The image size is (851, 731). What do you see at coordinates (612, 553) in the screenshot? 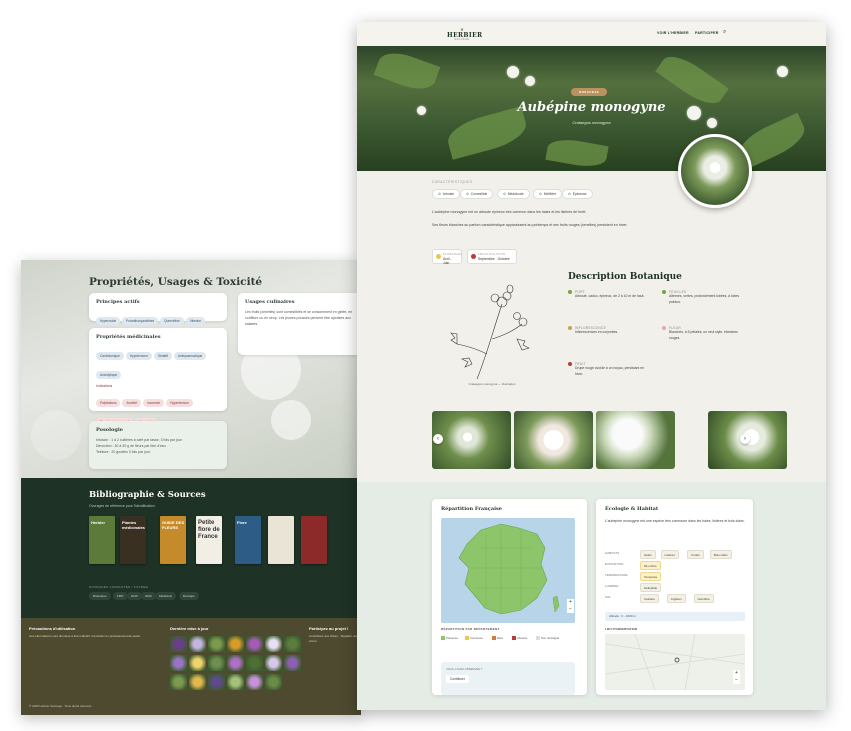
I see `ecology-row-label: HABITATS` at bounding box center [612, 553].